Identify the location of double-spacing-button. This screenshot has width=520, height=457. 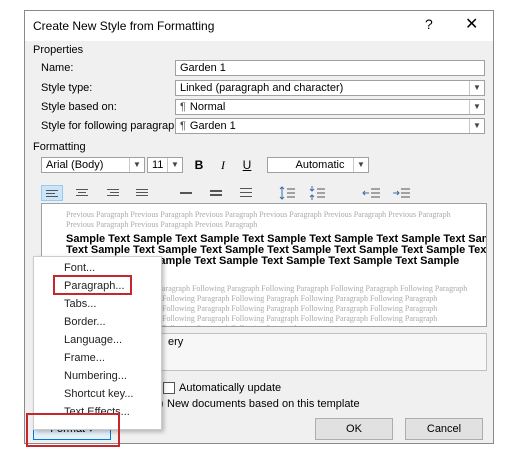
(246, 193).